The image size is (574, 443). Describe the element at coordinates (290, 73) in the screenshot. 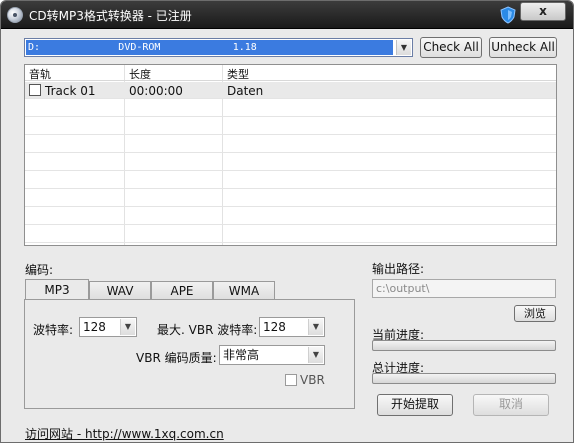

I see `track-list-header: 音轨 长度 类型` at that location.